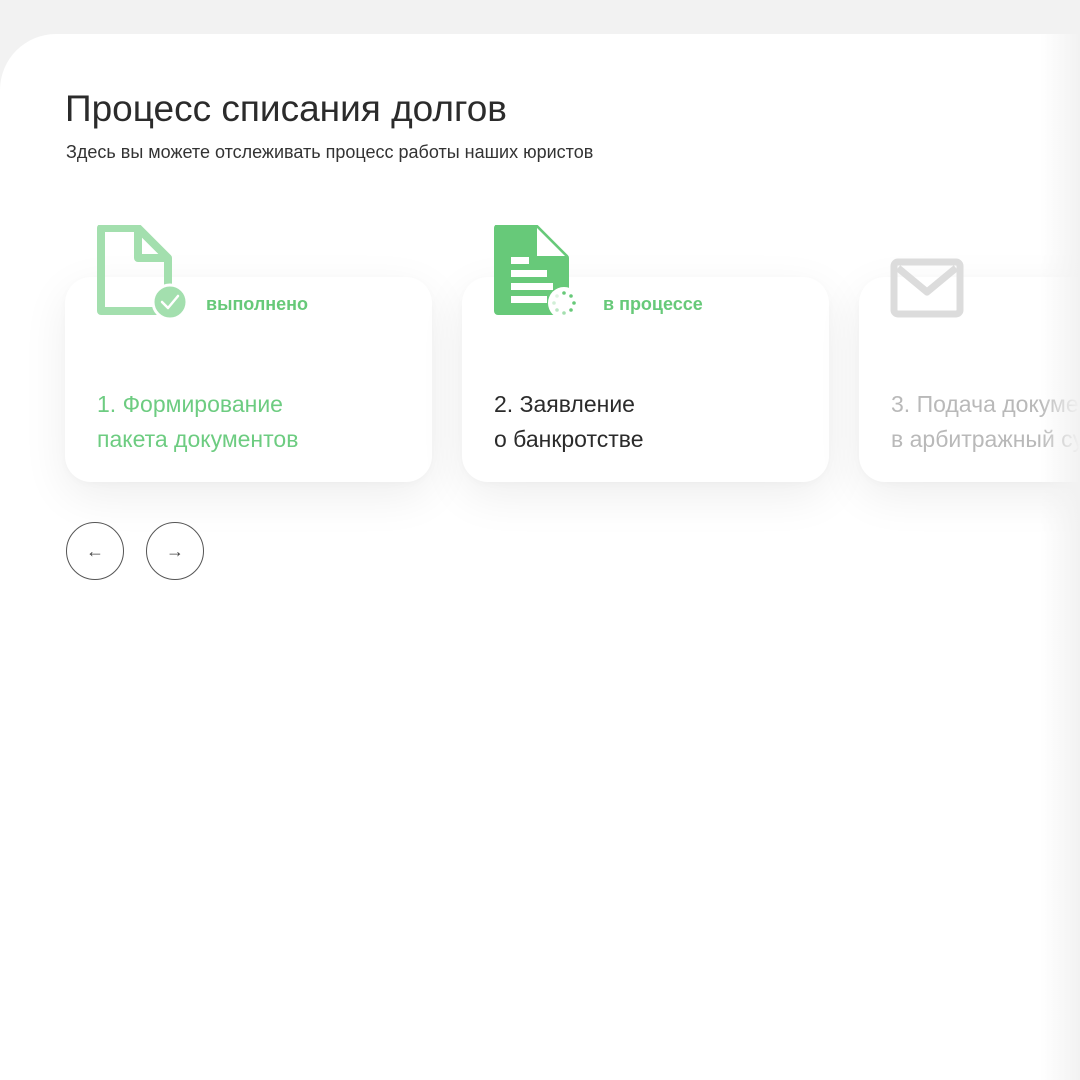  I want to click on next-button: →, so click(175, 551).